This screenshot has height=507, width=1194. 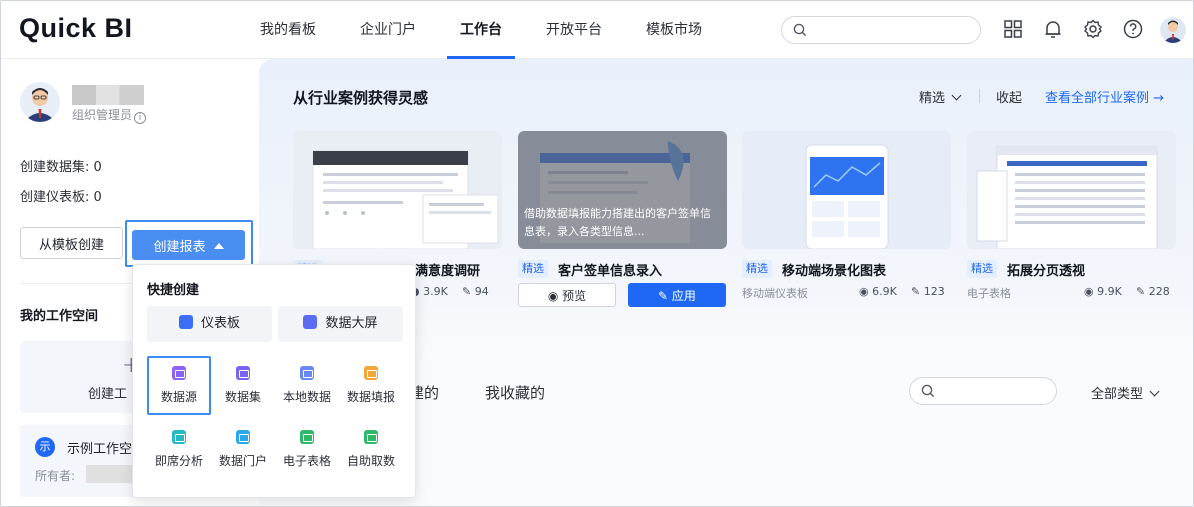 I want to click on apps-grid-icon, so click(x=1013, y=29).